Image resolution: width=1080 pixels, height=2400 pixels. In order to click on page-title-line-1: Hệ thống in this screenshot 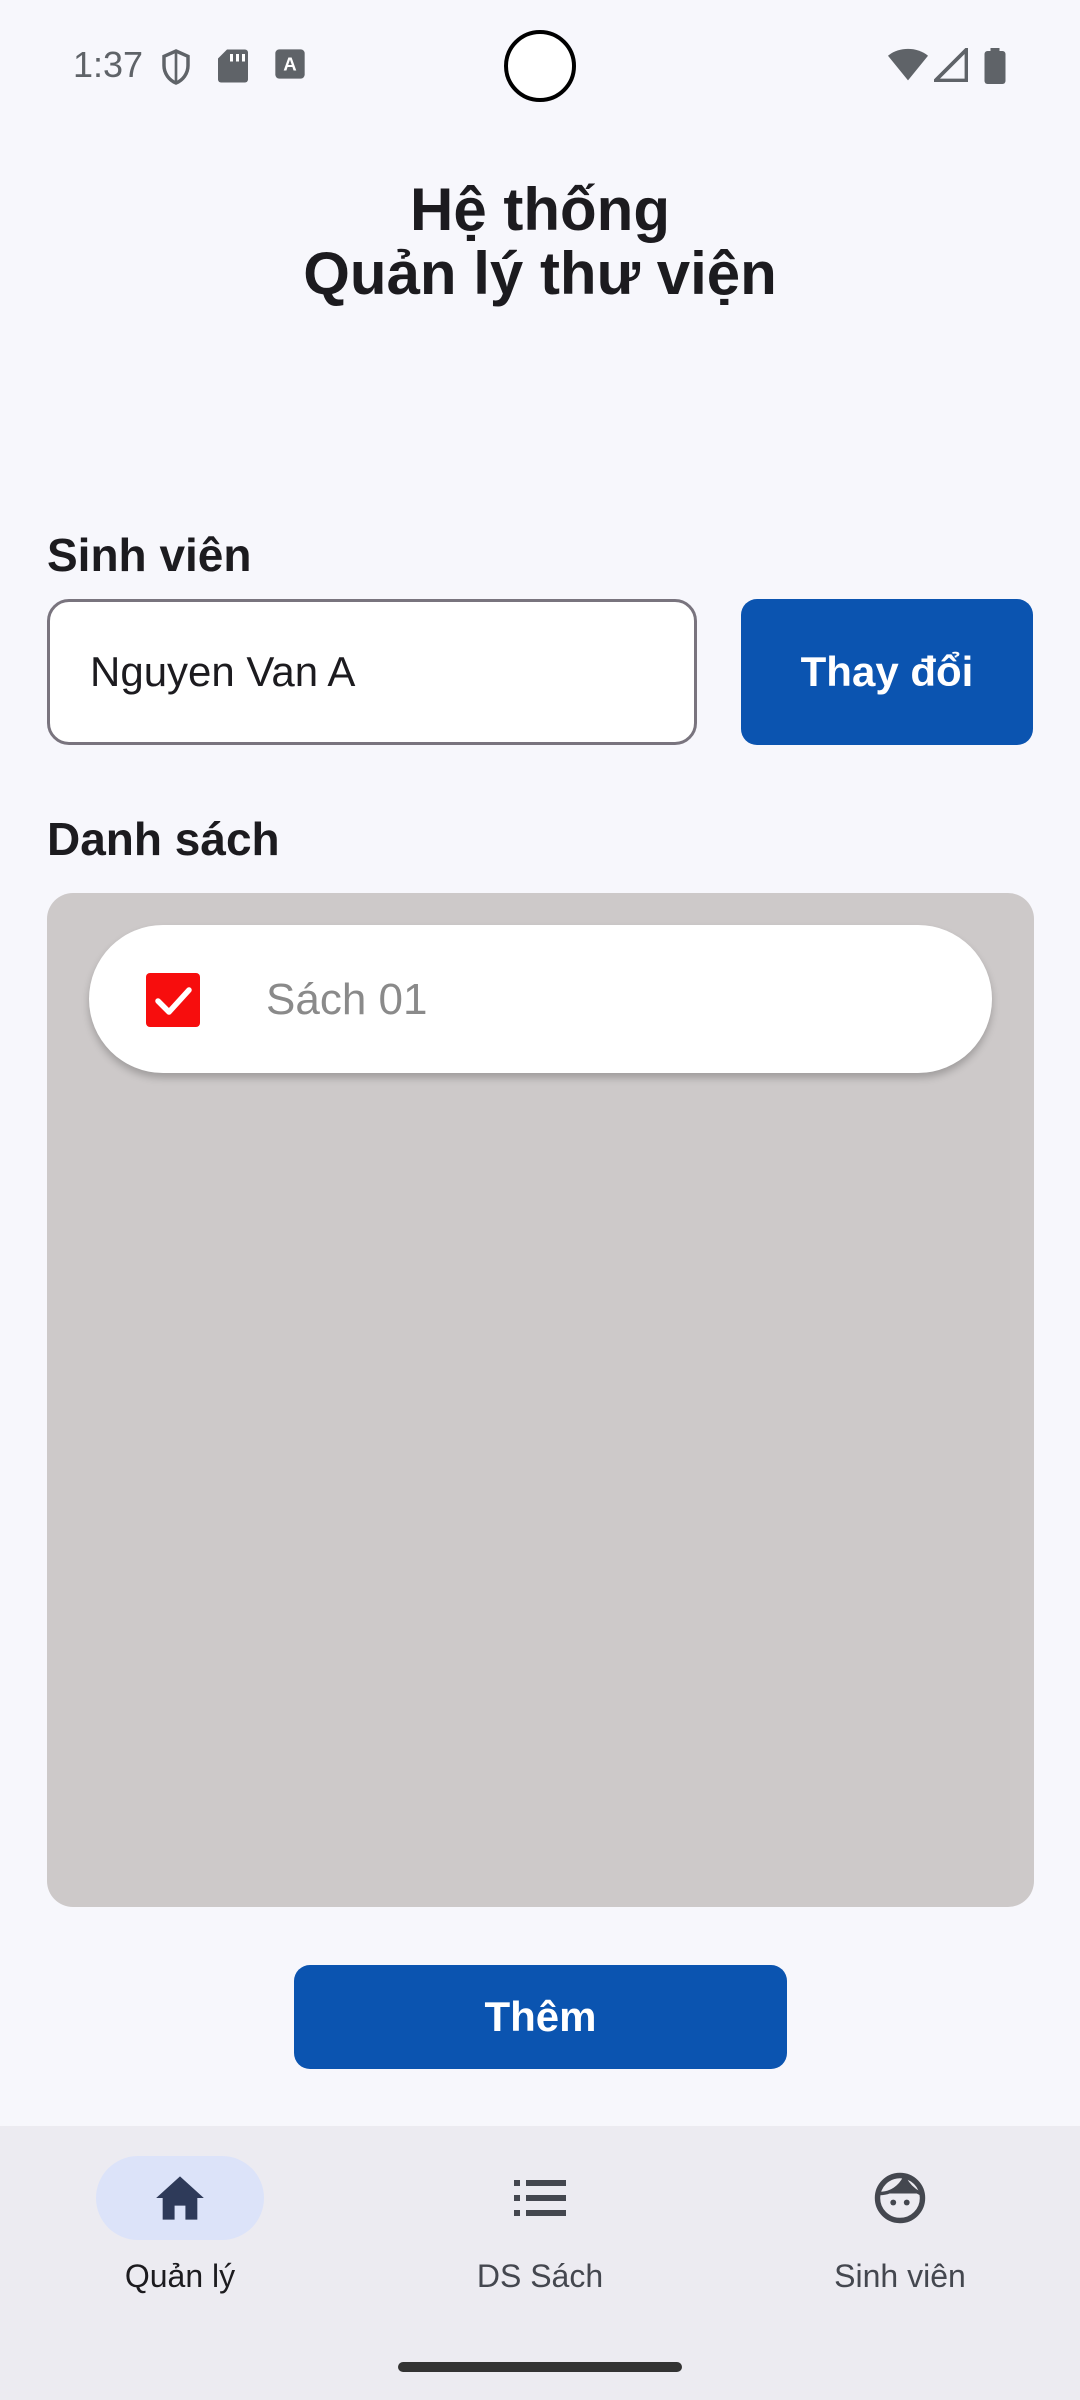, I will do `click(540, 209)`.